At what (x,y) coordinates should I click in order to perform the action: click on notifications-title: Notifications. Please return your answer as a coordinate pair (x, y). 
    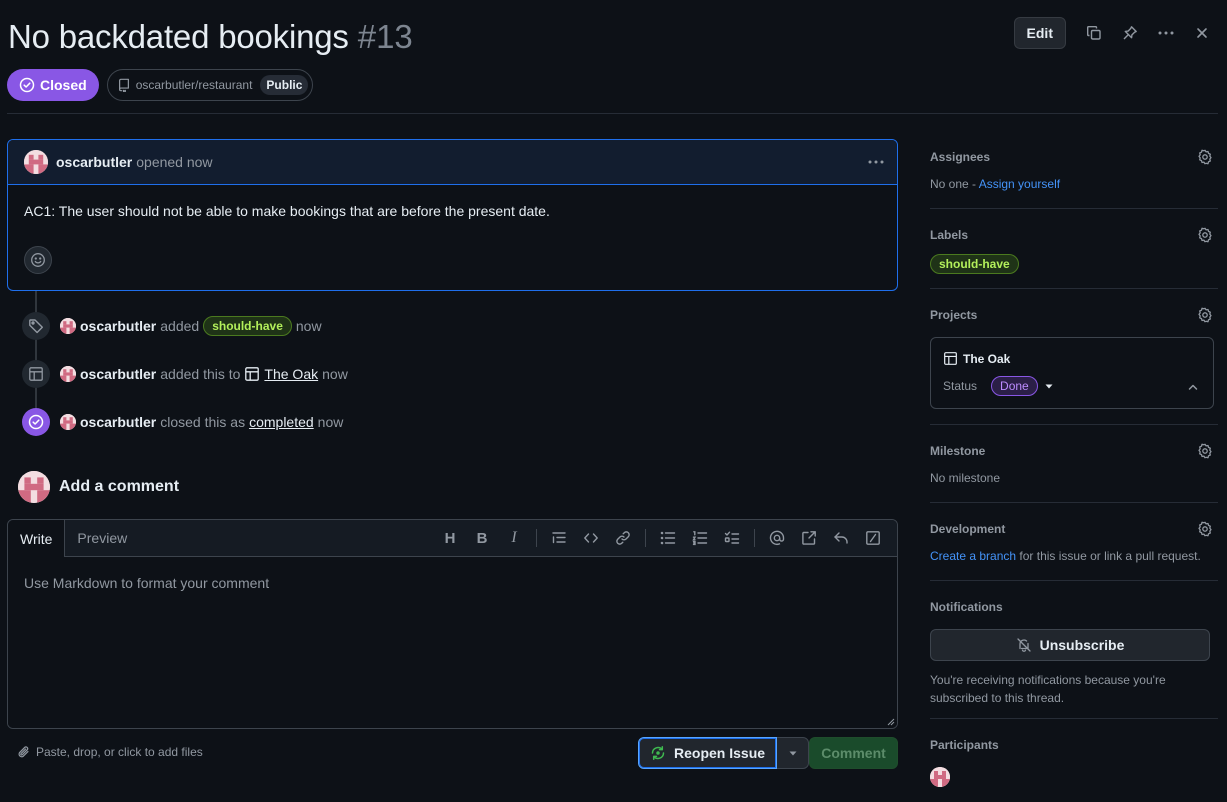
    Looking at the image, I should click on (966, 607).